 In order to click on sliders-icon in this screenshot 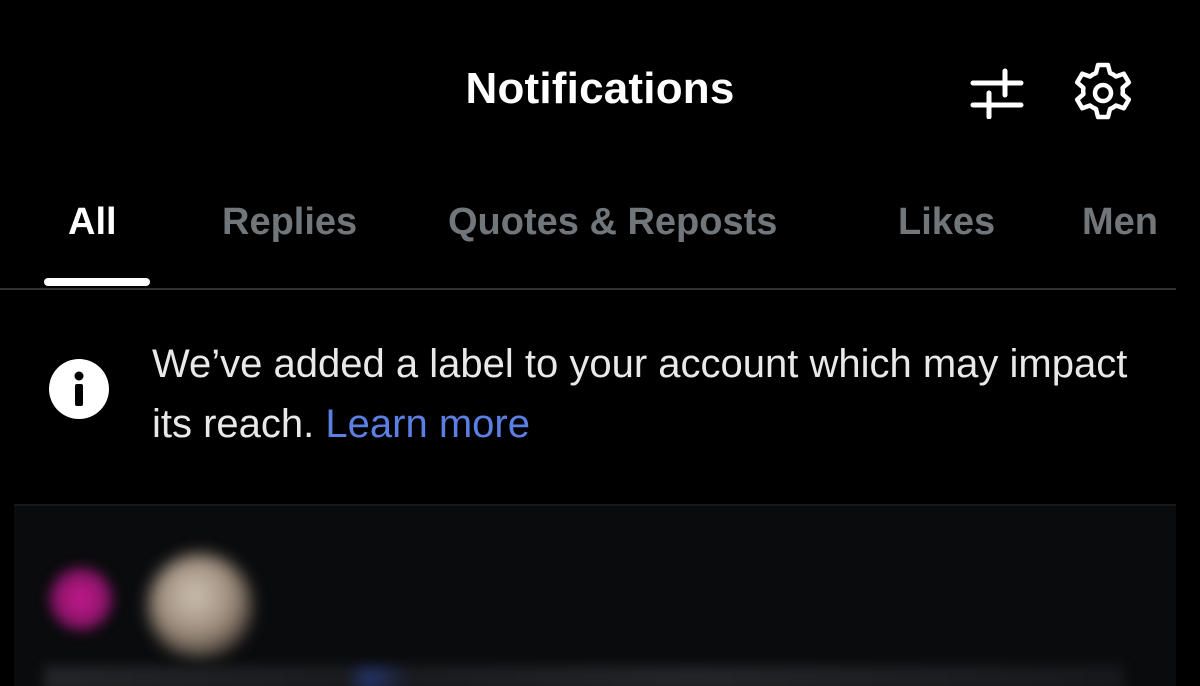, I will do `click(997, 93)`.